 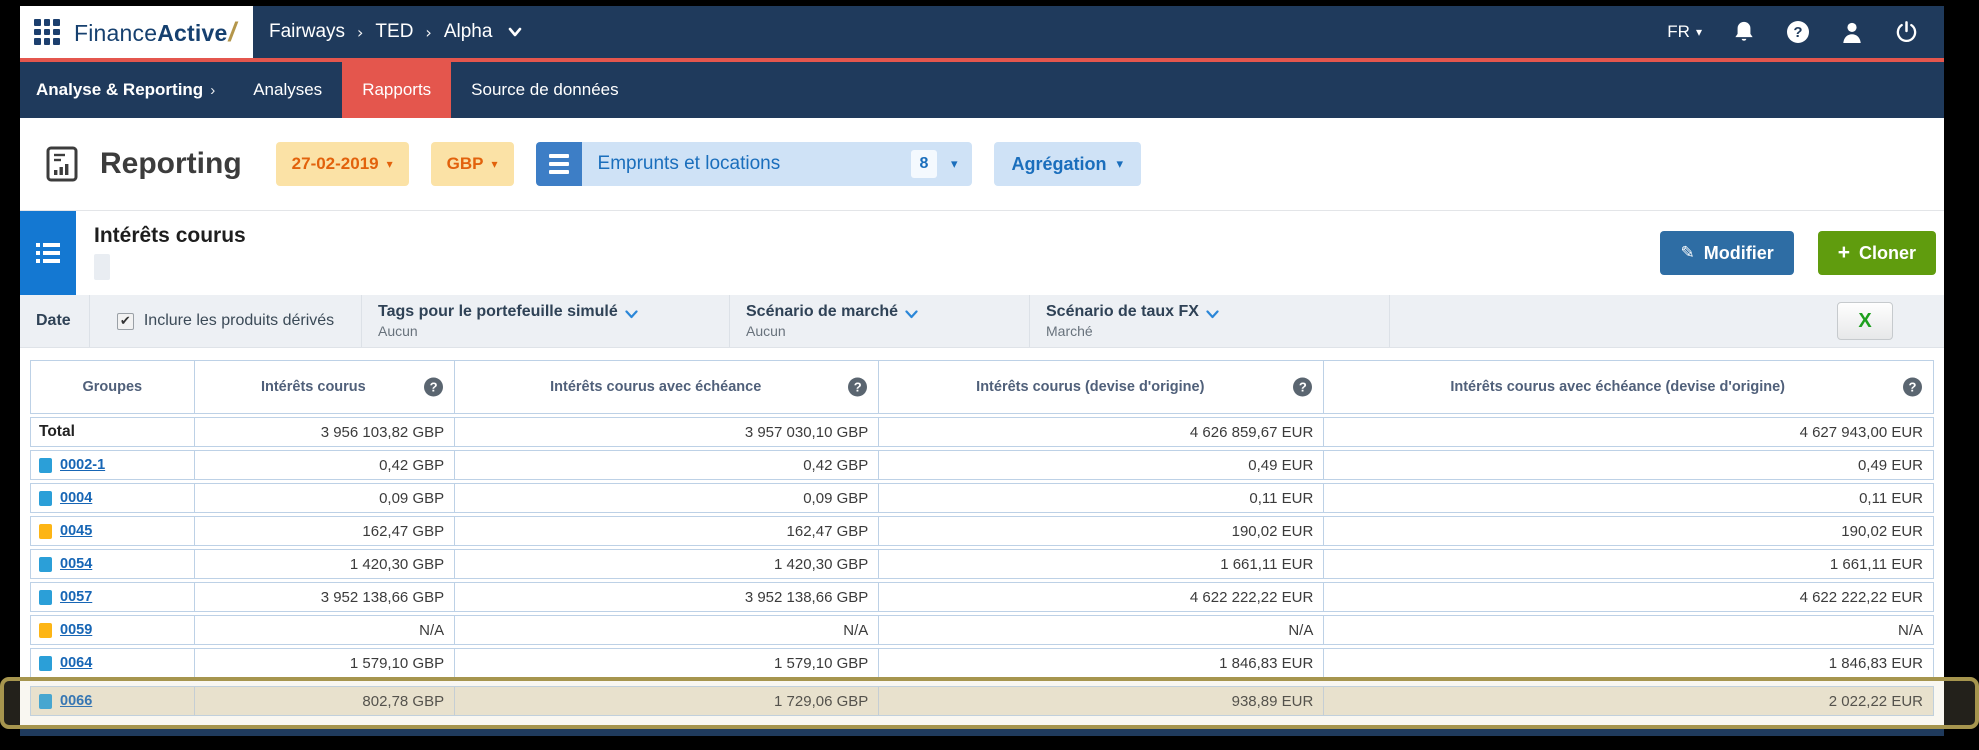 What do you see at coordinates (1910, 630) in the screenshot?
I see `value-cell: N/A` at bounding box center [1910, 630].